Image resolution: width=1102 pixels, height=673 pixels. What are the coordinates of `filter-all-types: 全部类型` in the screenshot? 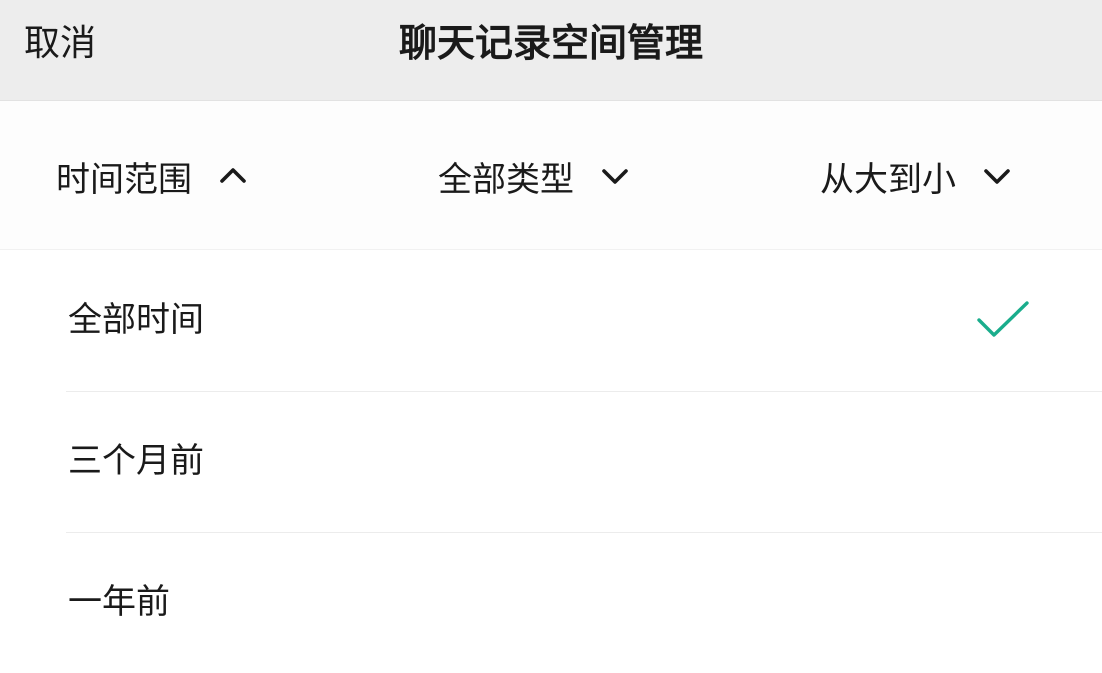 It's located at (534, 176).